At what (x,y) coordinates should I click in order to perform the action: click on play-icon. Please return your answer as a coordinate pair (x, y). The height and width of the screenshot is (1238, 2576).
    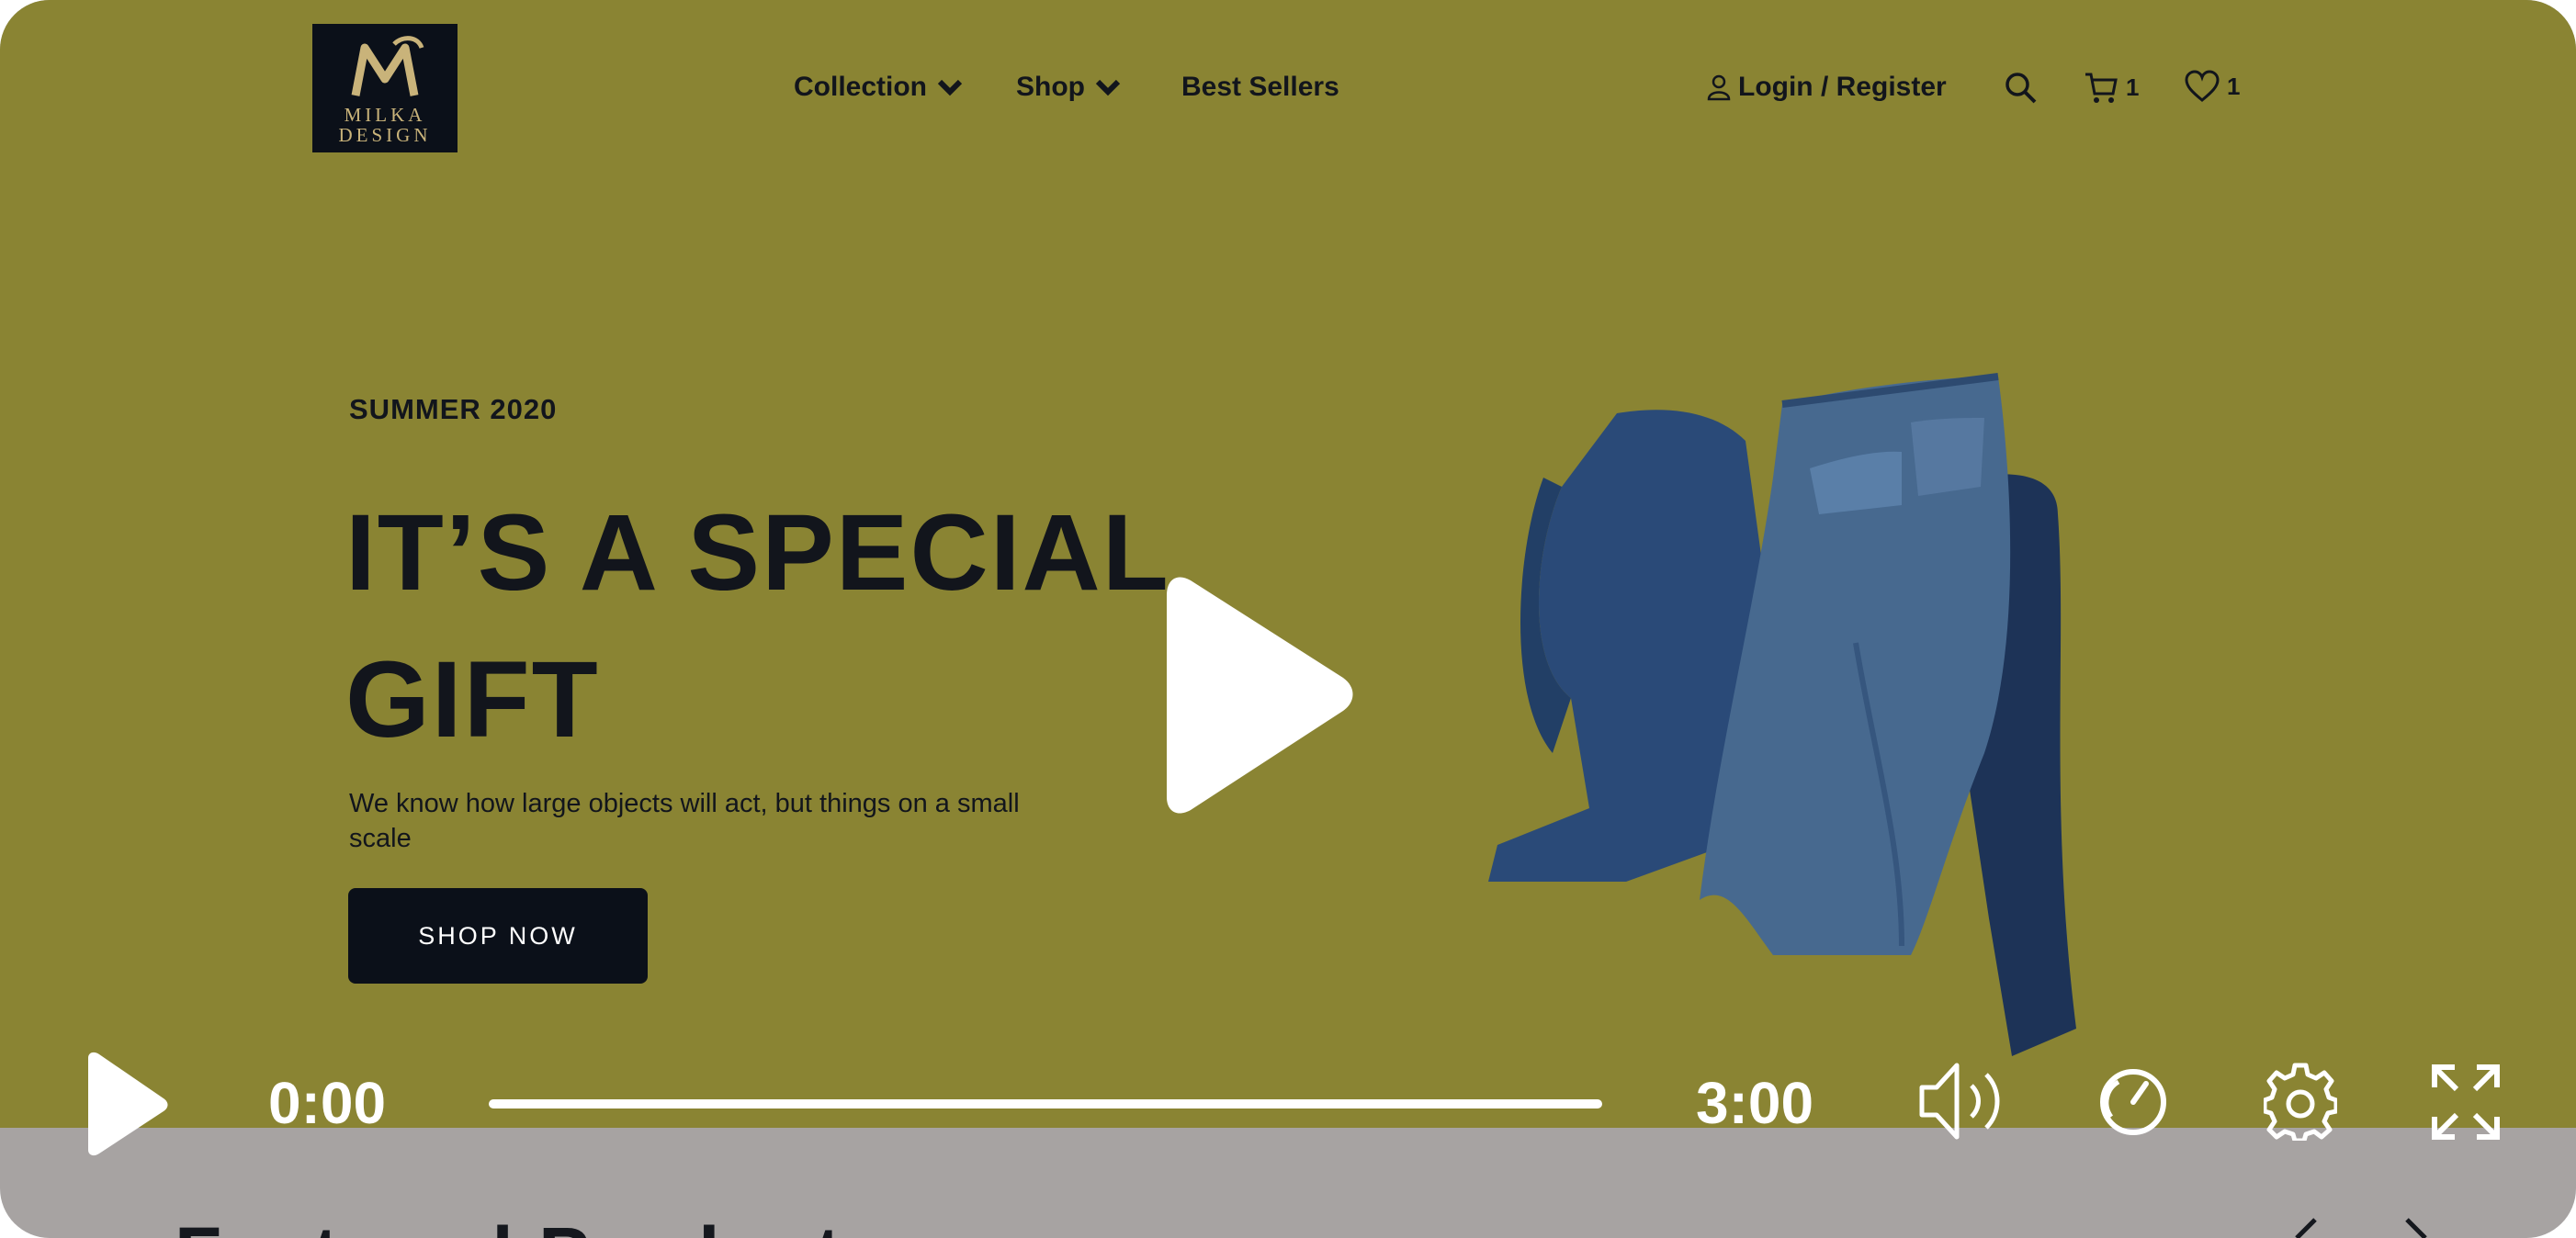
    Looking at the image, I should click on (127, 1104).